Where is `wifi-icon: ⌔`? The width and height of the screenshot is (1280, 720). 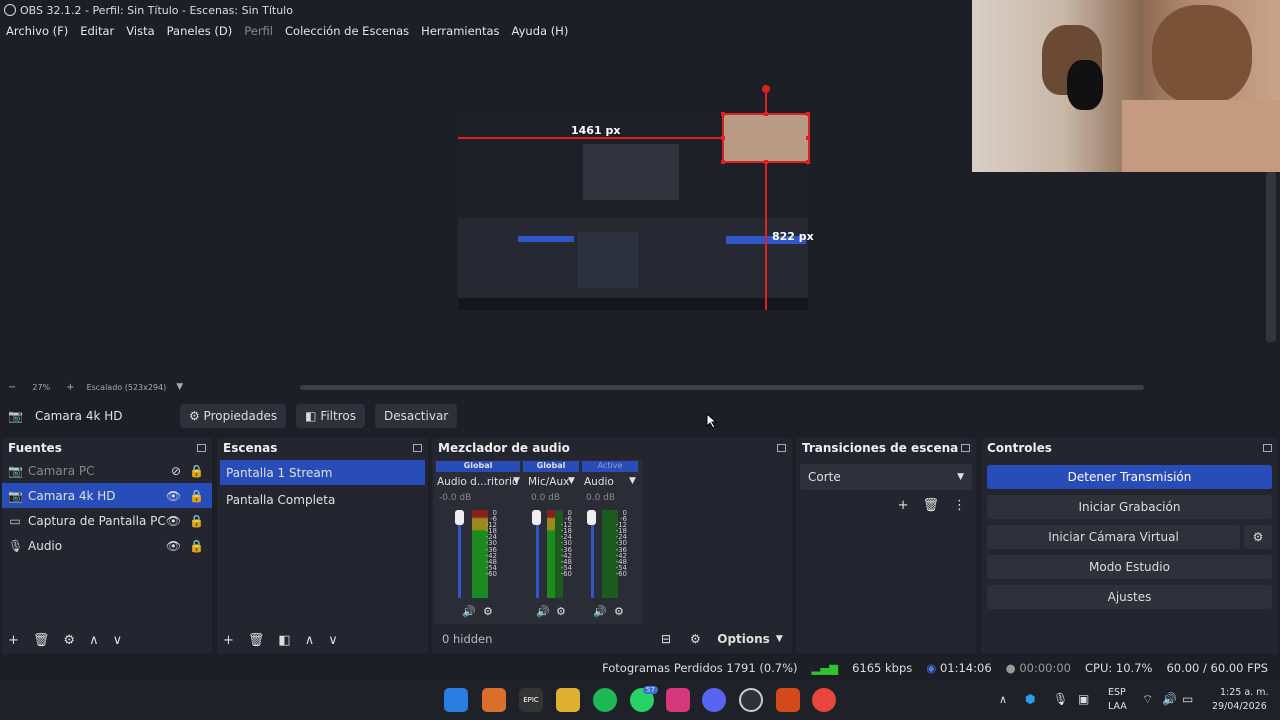
wifi-icon: ⌔ is located at coordinates (1147, 699).